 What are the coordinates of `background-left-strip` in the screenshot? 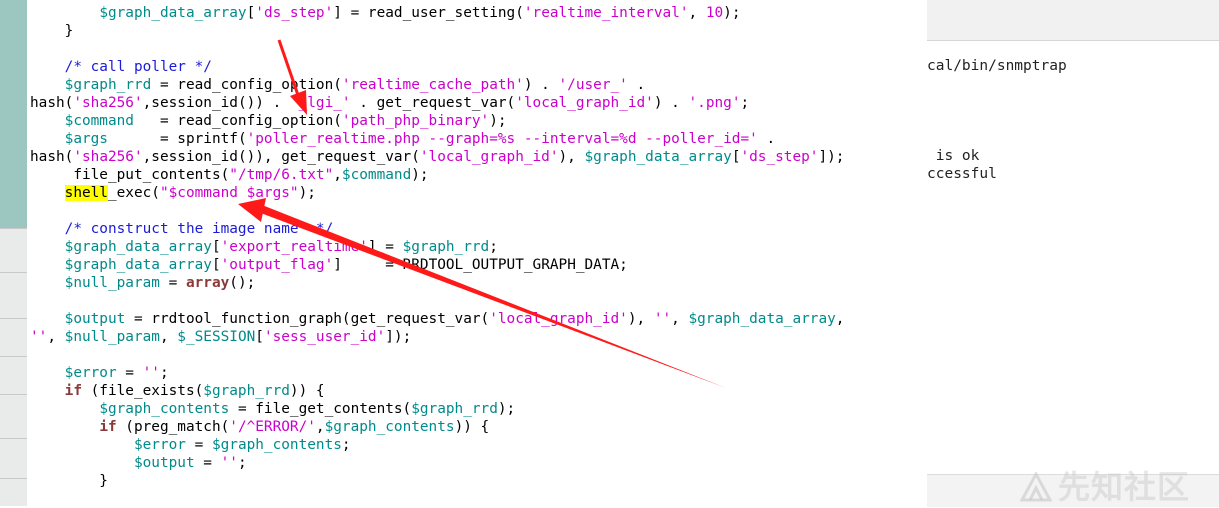 It's located at (13, 253).